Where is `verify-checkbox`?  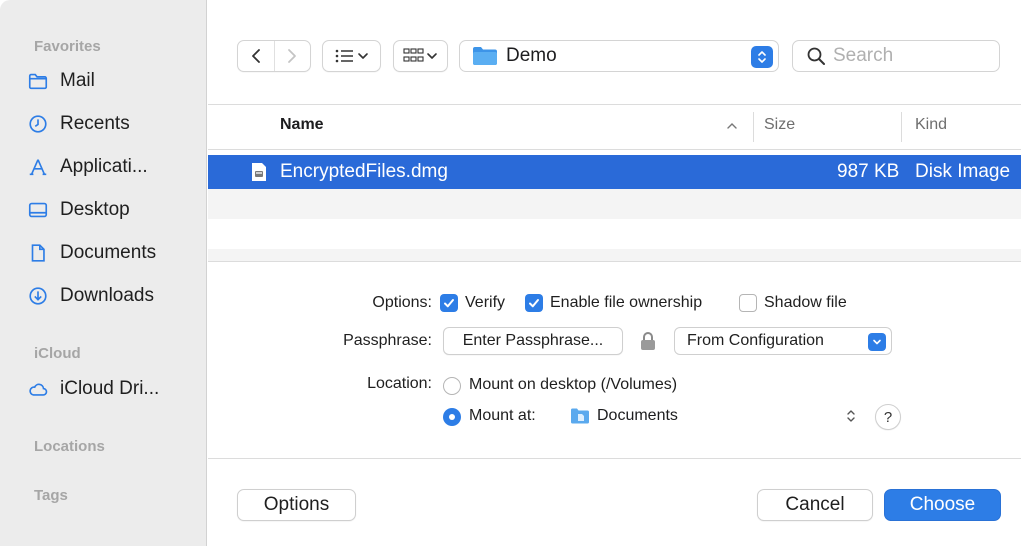 verify-checkbox is located at coordinates (449, 303).